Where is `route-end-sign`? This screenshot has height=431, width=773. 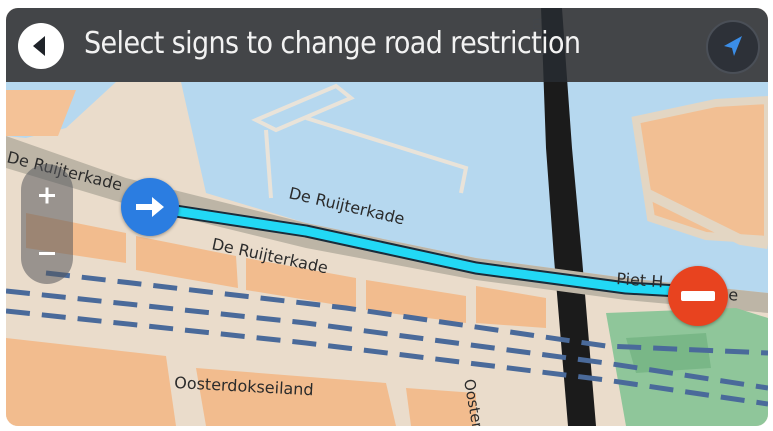 route-end-sign is located at coordinates (698, 296).